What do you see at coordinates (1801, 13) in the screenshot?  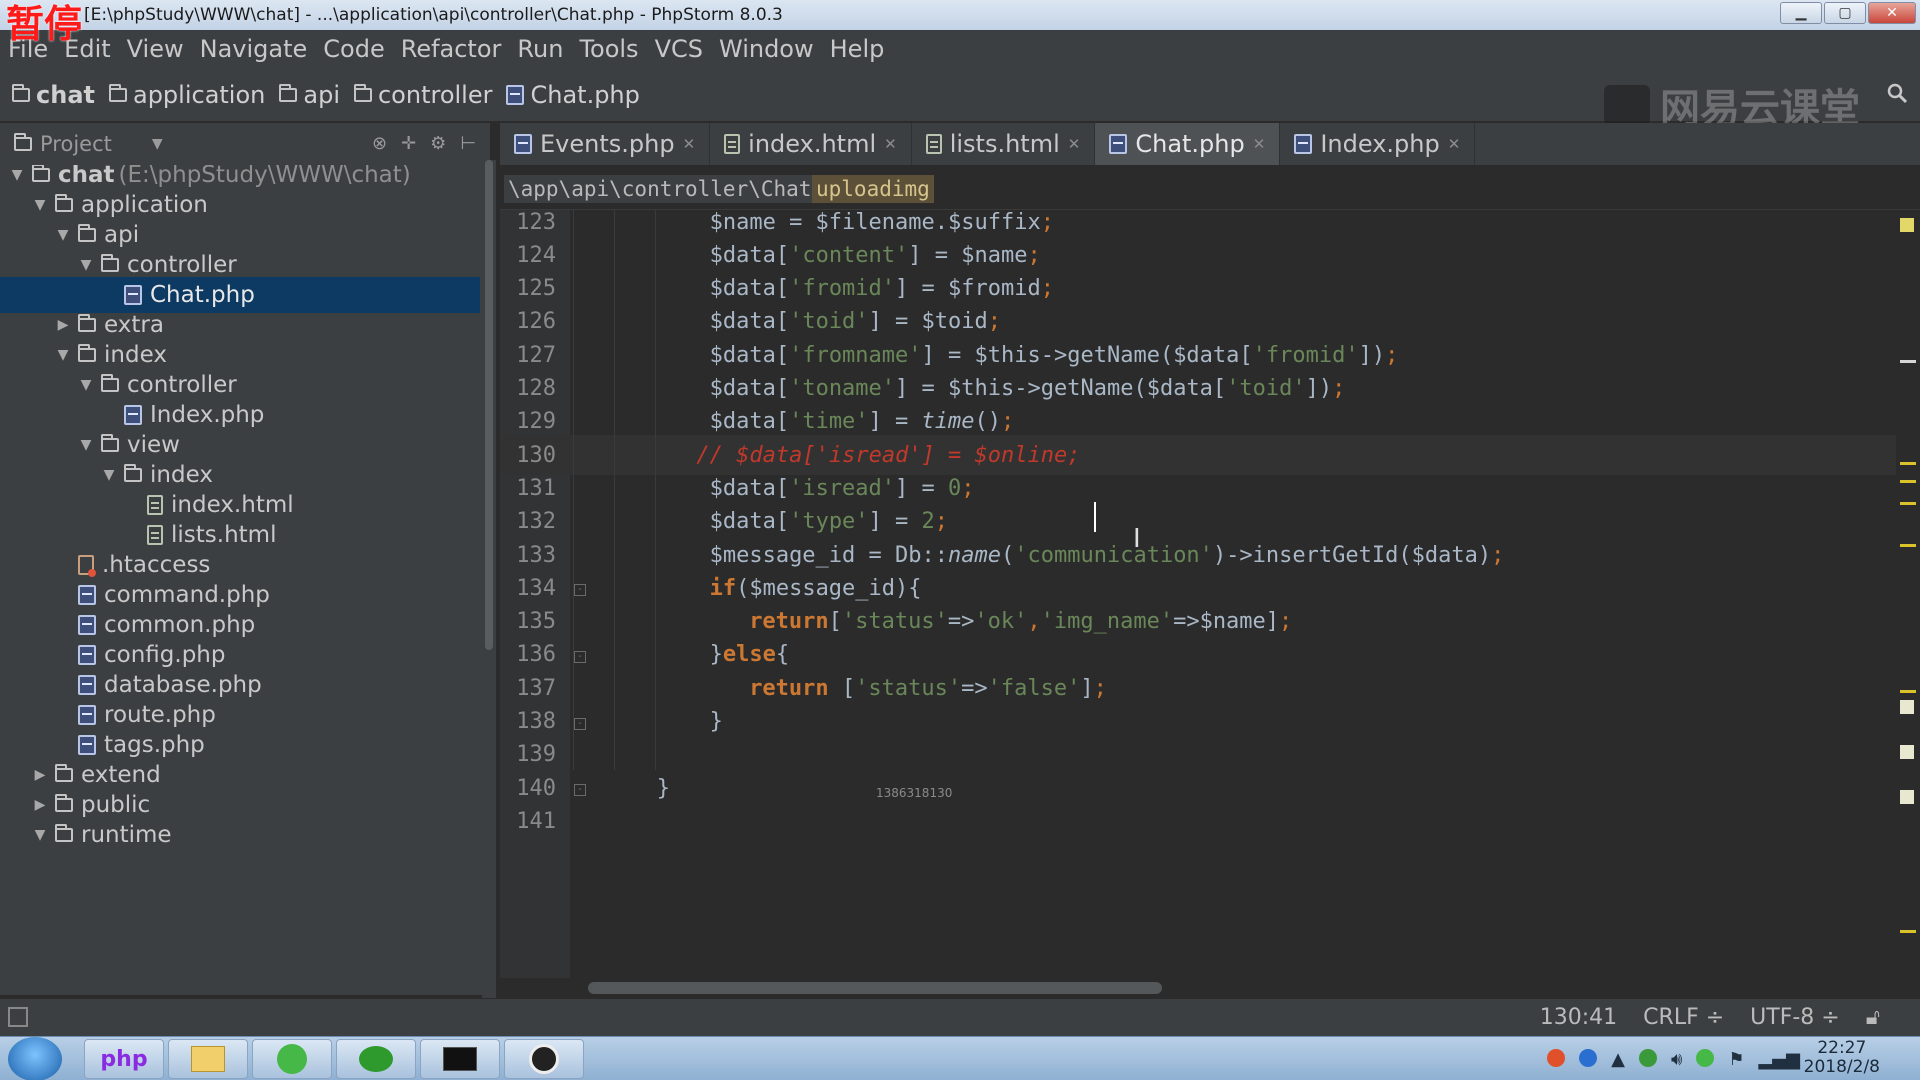 I see `minimize-button: ▁` at bounding box center [1801, 13].